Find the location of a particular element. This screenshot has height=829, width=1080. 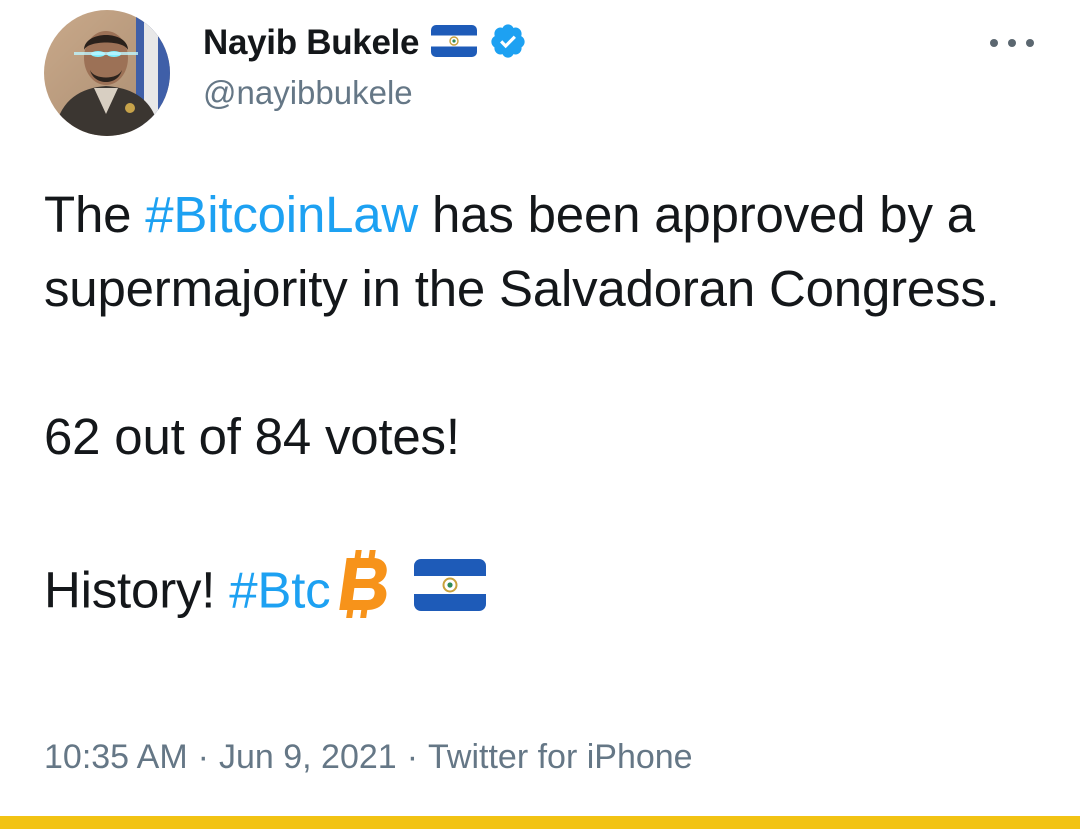

tweet-time: 10:35 AM is located at coordinates (116, 757).